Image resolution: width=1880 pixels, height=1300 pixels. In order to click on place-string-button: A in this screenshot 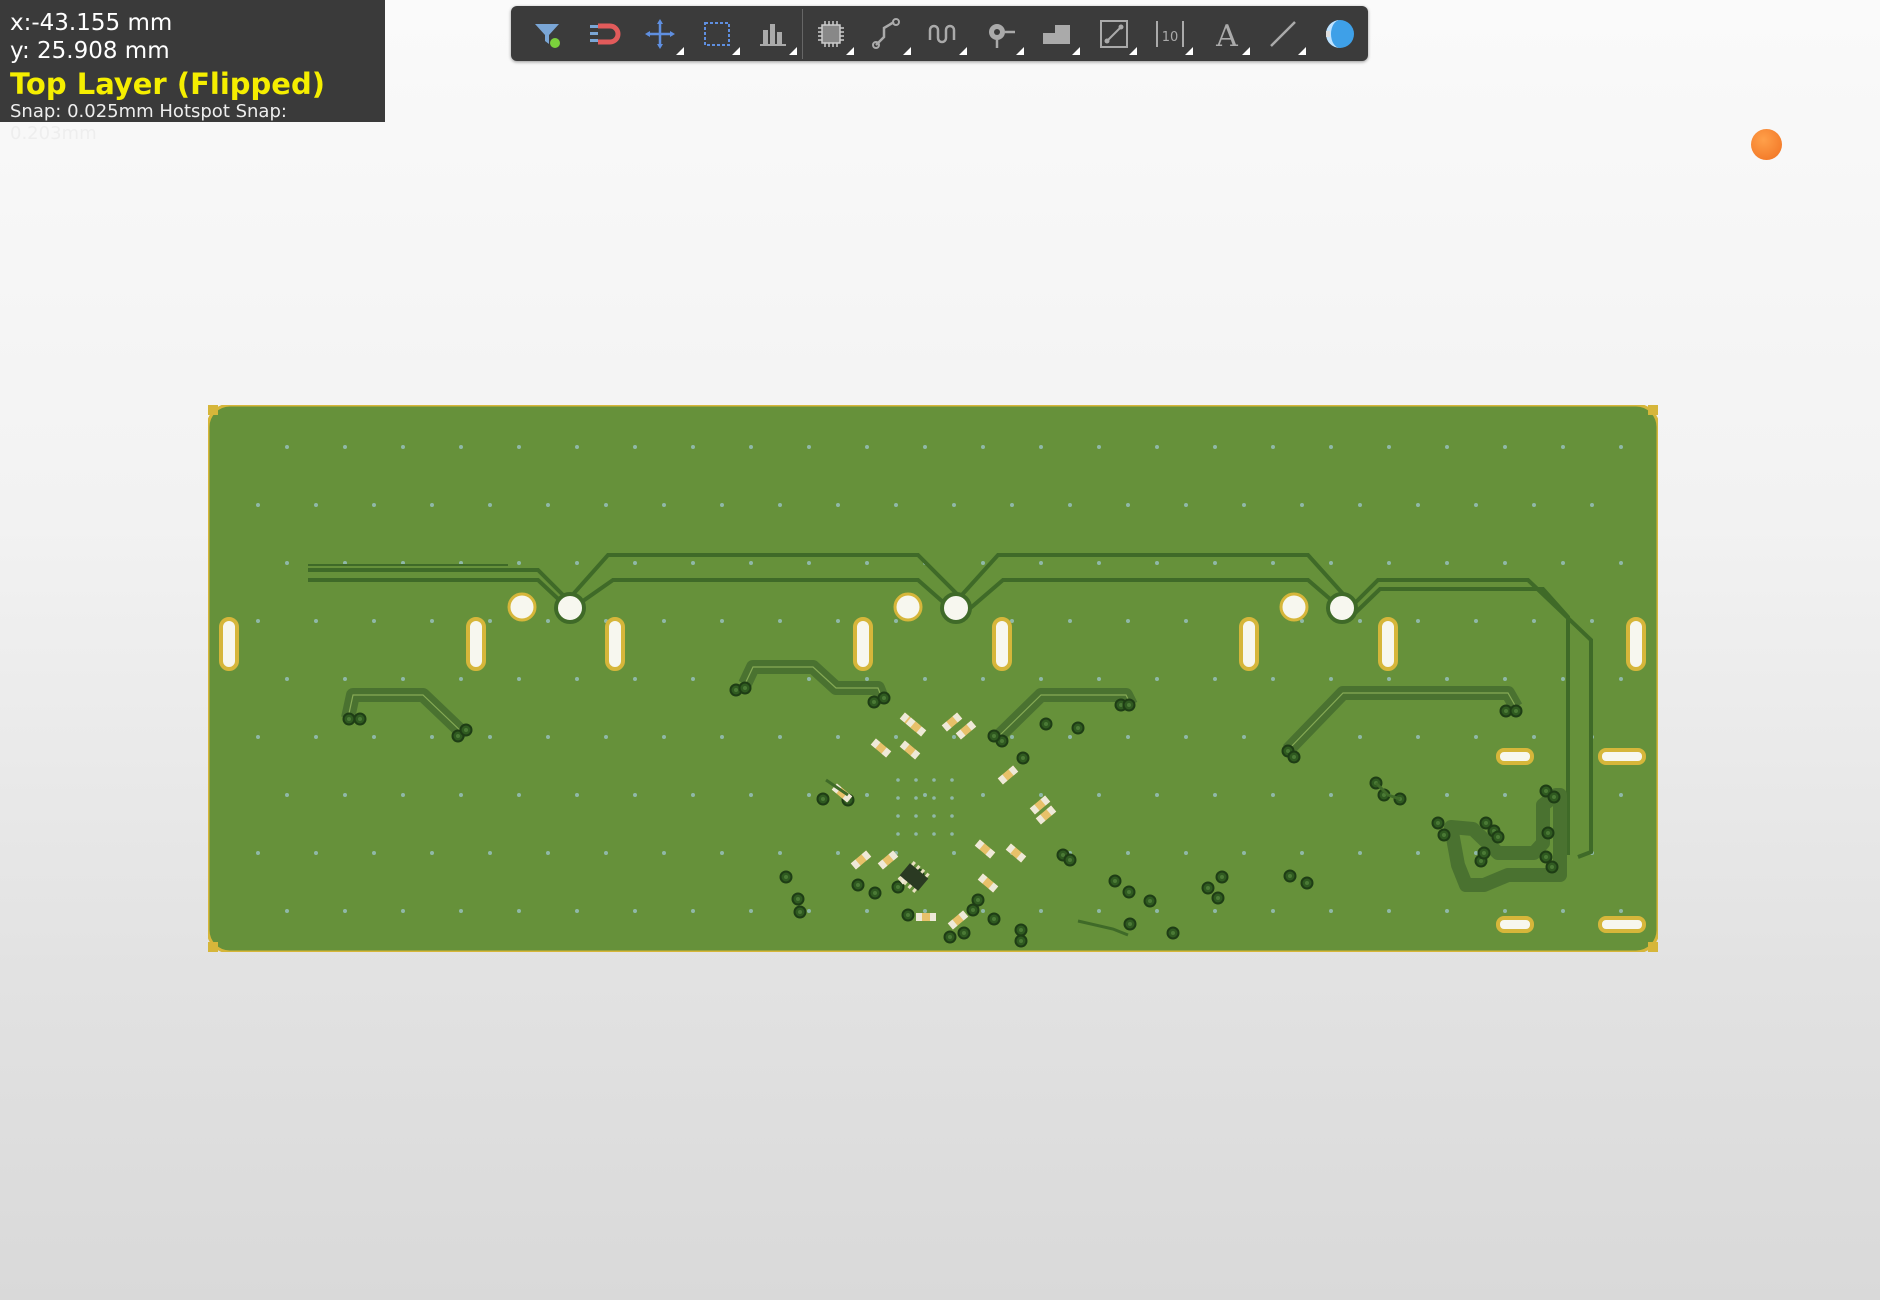, I will do `click(1226, 34)`.